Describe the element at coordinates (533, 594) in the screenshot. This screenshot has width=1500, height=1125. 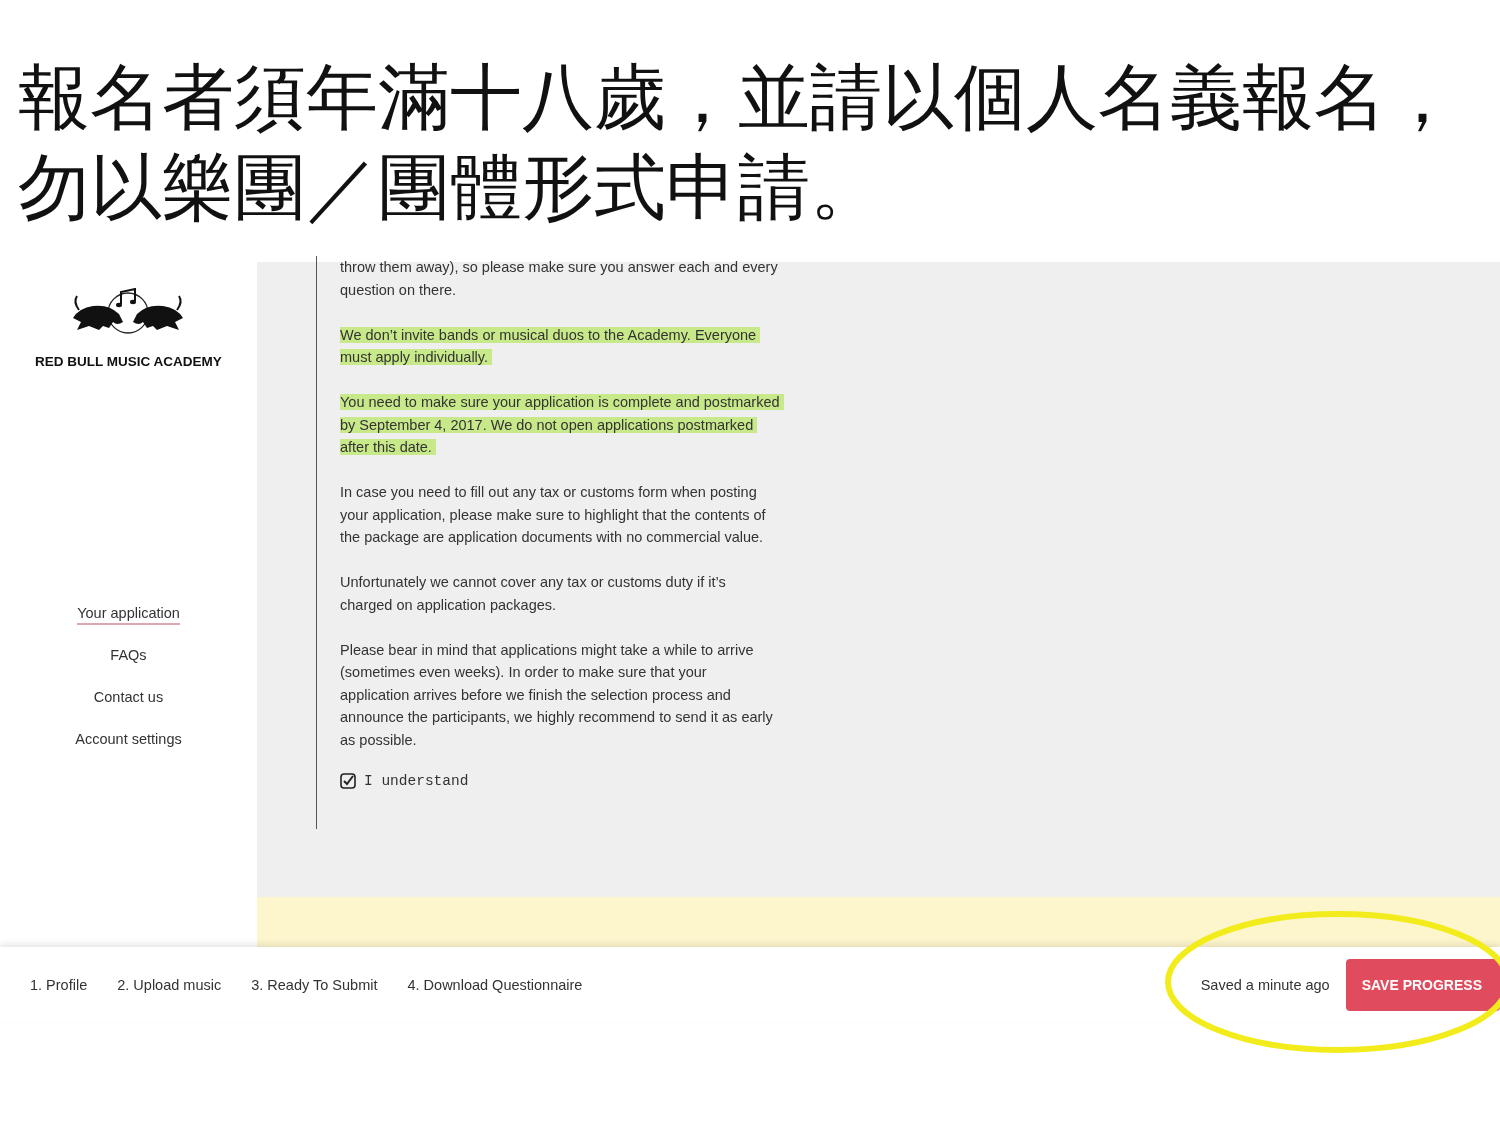
I see `body-paragraph: Unfortunately we cannot cover any tax or customs duty if it’s charged on application packages.` at that location.